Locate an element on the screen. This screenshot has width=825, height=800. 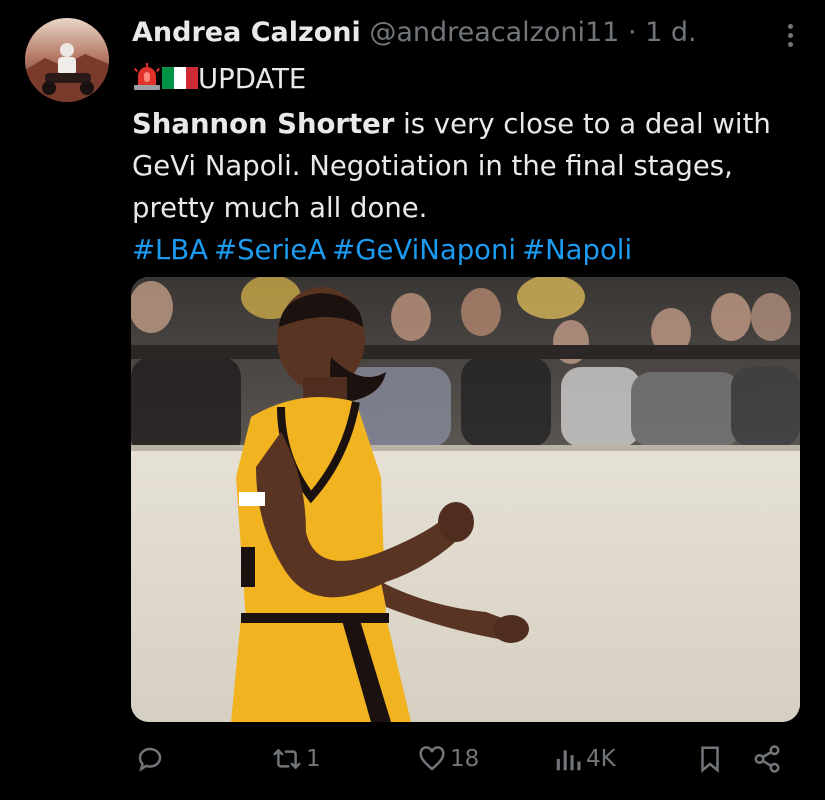
views-count: 4K is located at coordinates (601, 759).